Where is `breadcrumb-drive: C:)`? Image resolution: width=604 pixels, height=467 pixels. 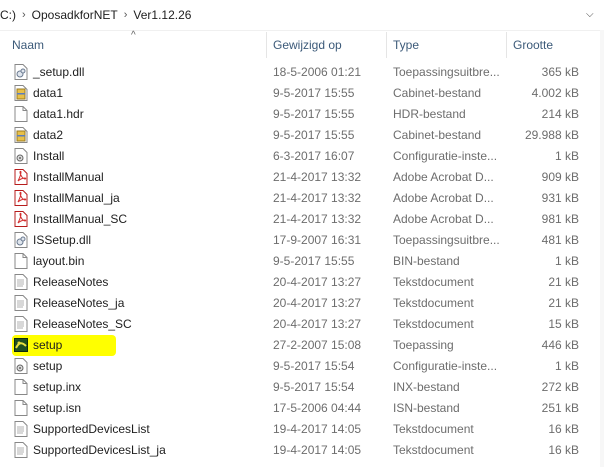 breadcrumb-drive: C:) is located at coordinates (8, 15).